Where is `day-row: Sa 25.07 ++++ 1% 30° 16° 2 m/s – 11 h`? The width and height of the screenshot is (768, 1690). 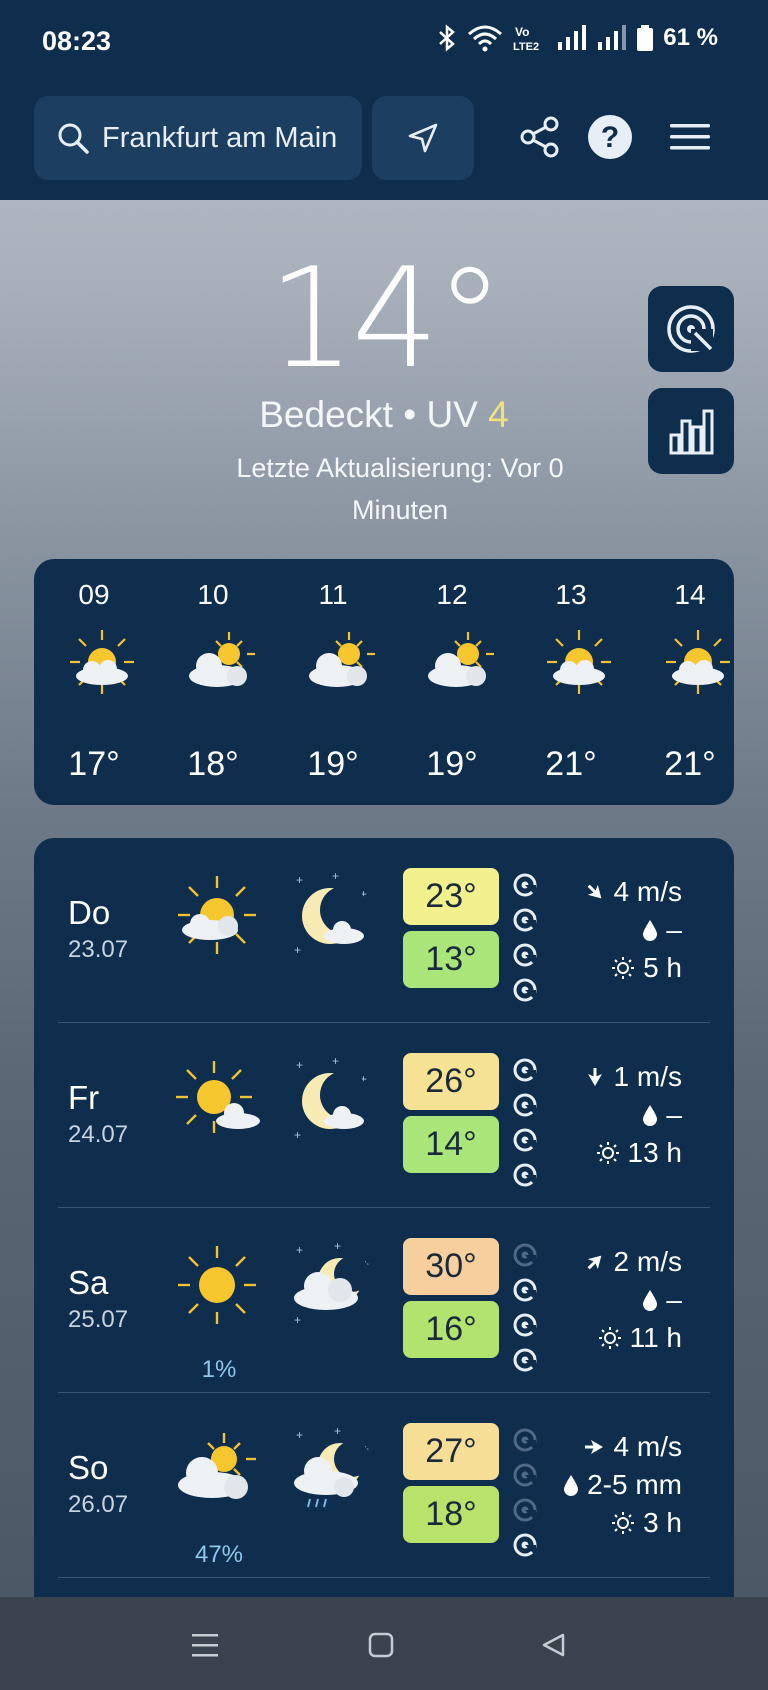 day-row: Sa 25.07 ++++ 1% 30° 16° 2 m/s – 11 h is located at coordinates (384, 1300).